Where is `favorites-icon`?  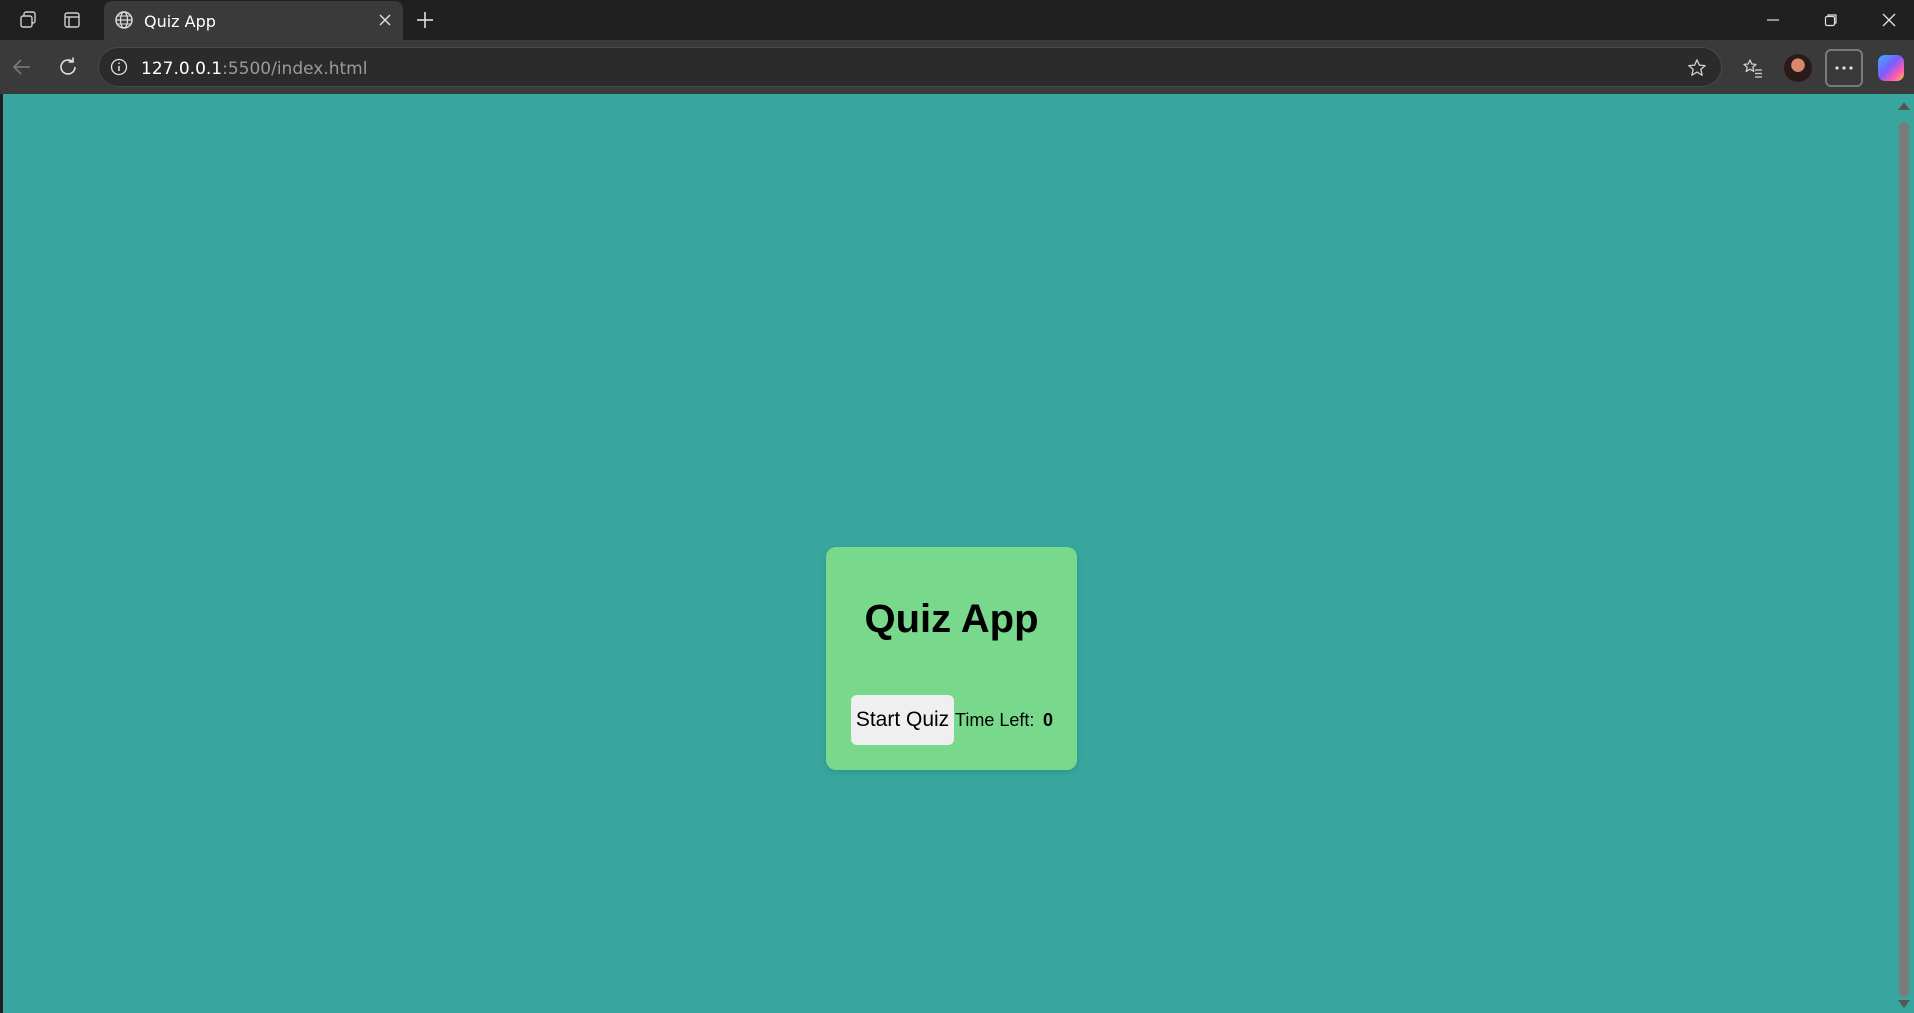
favorites-icon is located at coordinates (1753, 68).